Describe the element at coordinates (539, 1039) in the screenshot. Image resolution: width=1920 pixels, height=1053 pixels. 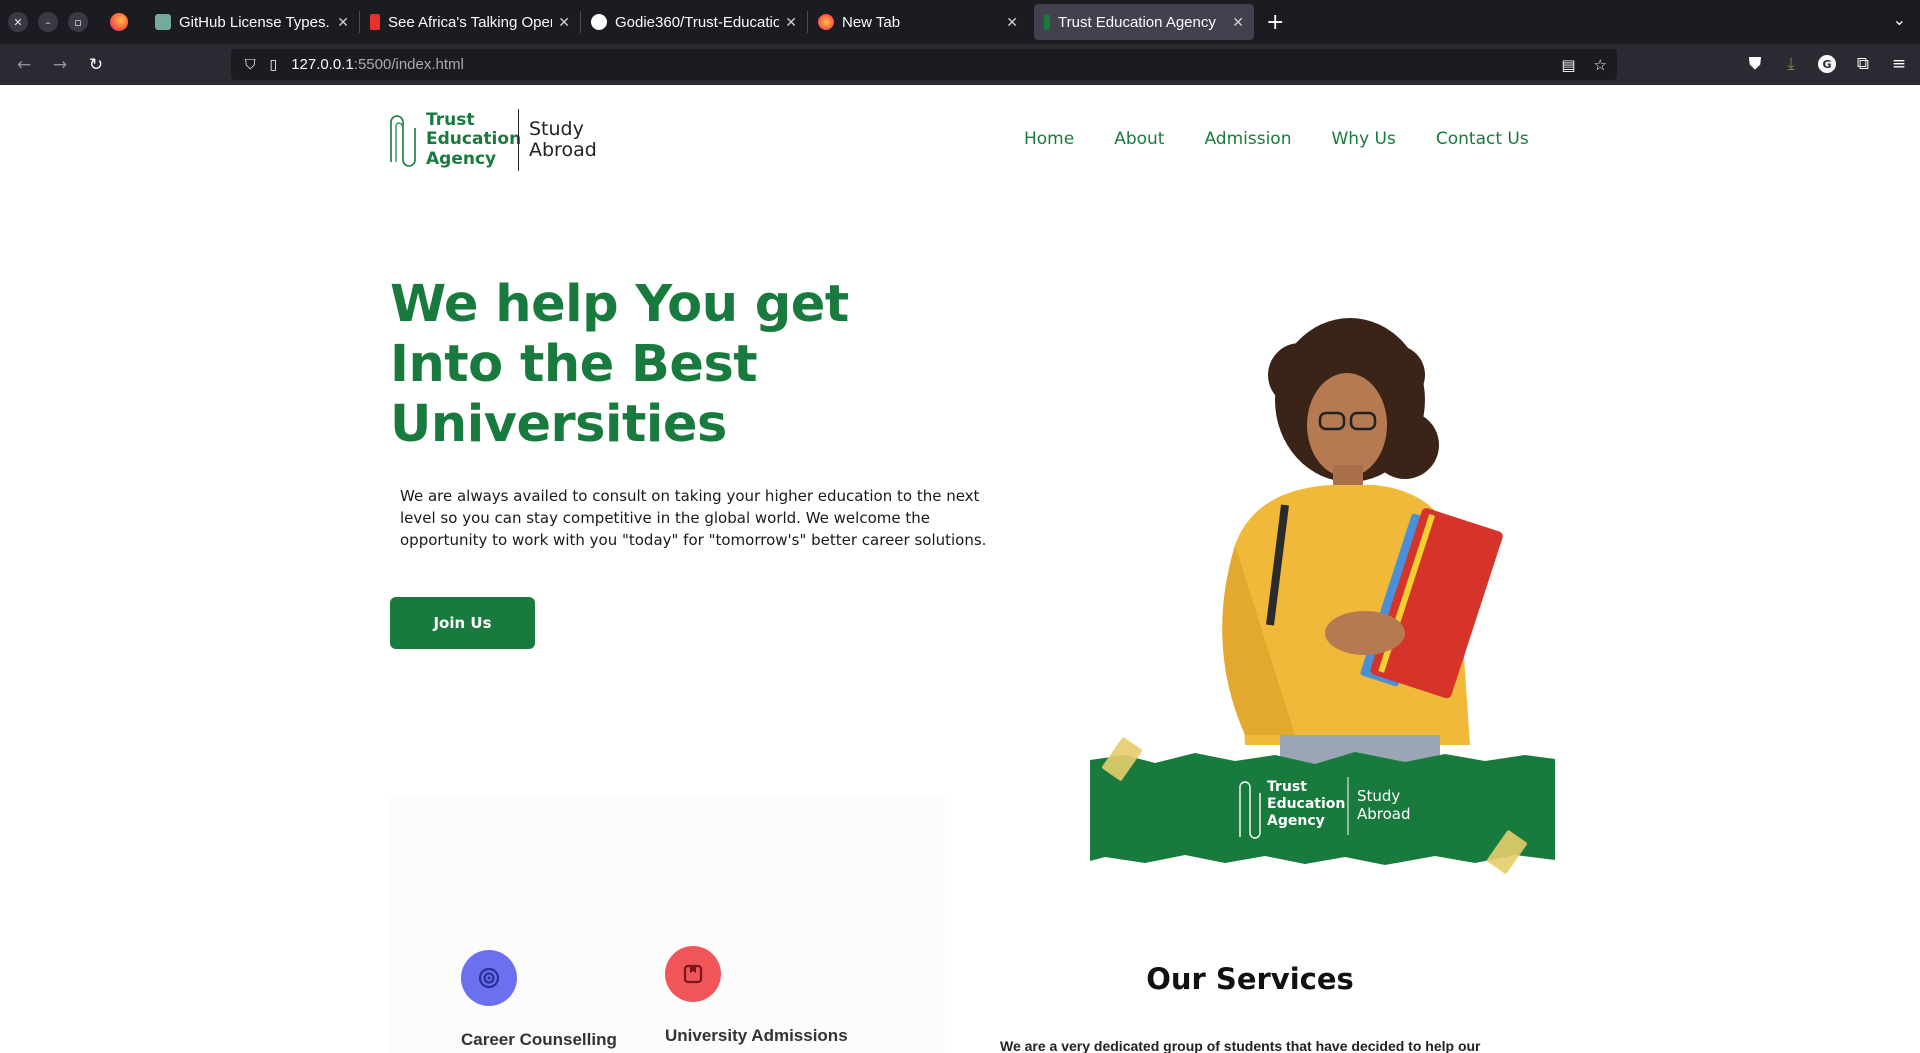
I see `service-title: Career Counselling` at that location.